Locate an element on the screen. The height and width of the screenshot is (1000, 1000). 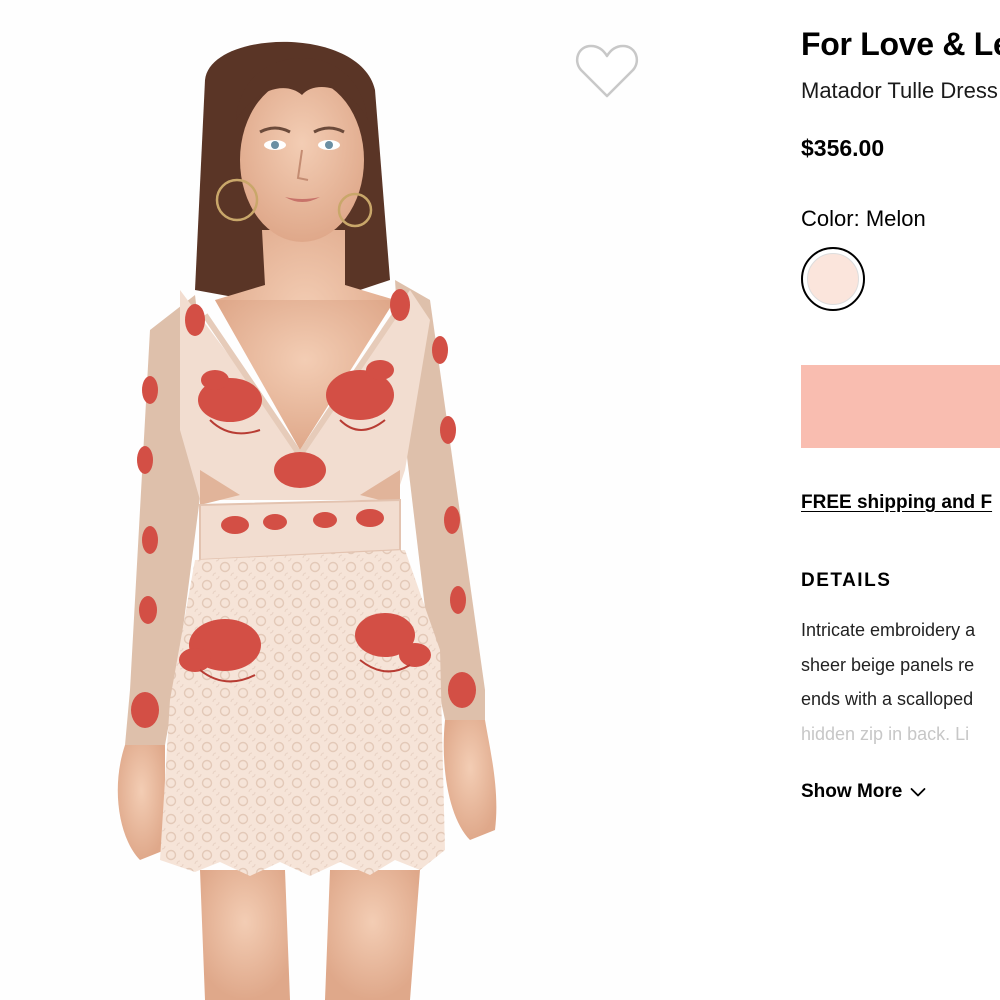
brand-name: For Love & Lemons is located at coordinates (900, 44).